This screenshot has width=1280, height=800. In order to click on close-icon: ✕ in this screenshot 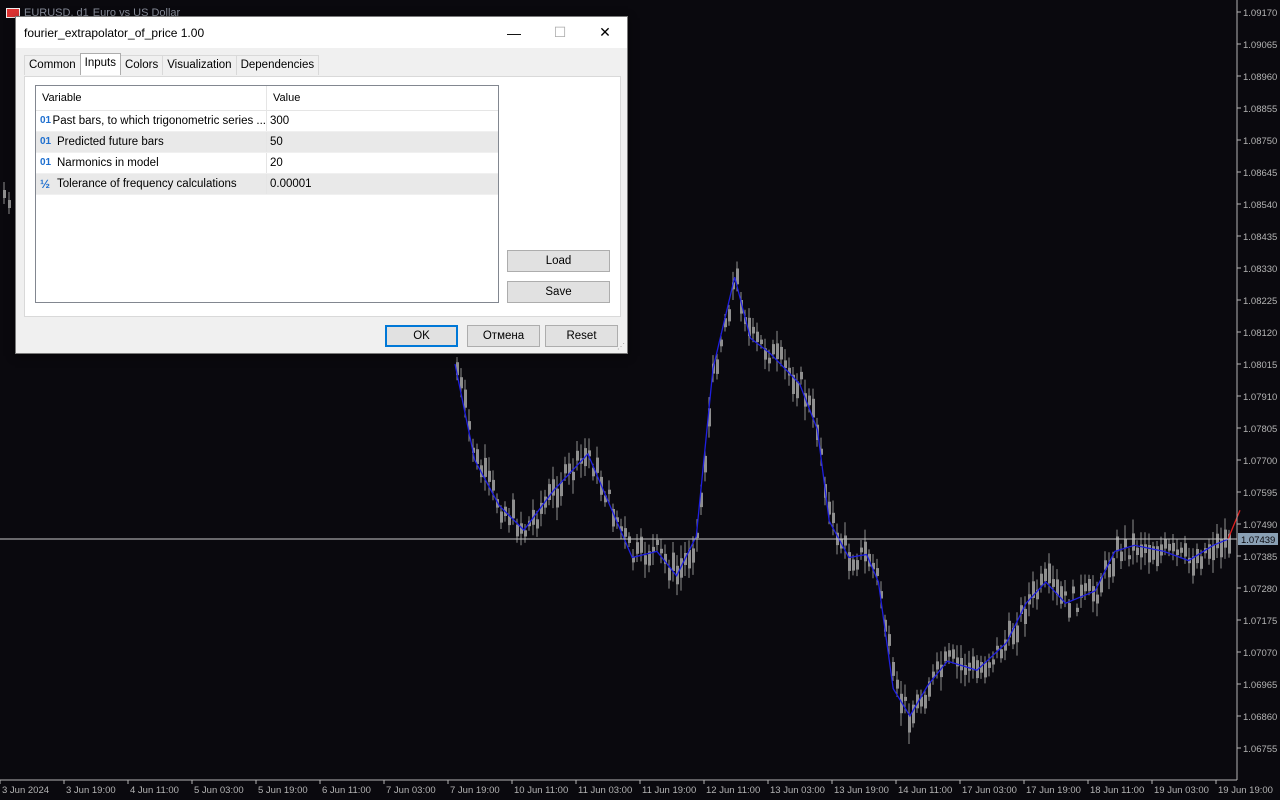, I will do `click(605, 32)`.